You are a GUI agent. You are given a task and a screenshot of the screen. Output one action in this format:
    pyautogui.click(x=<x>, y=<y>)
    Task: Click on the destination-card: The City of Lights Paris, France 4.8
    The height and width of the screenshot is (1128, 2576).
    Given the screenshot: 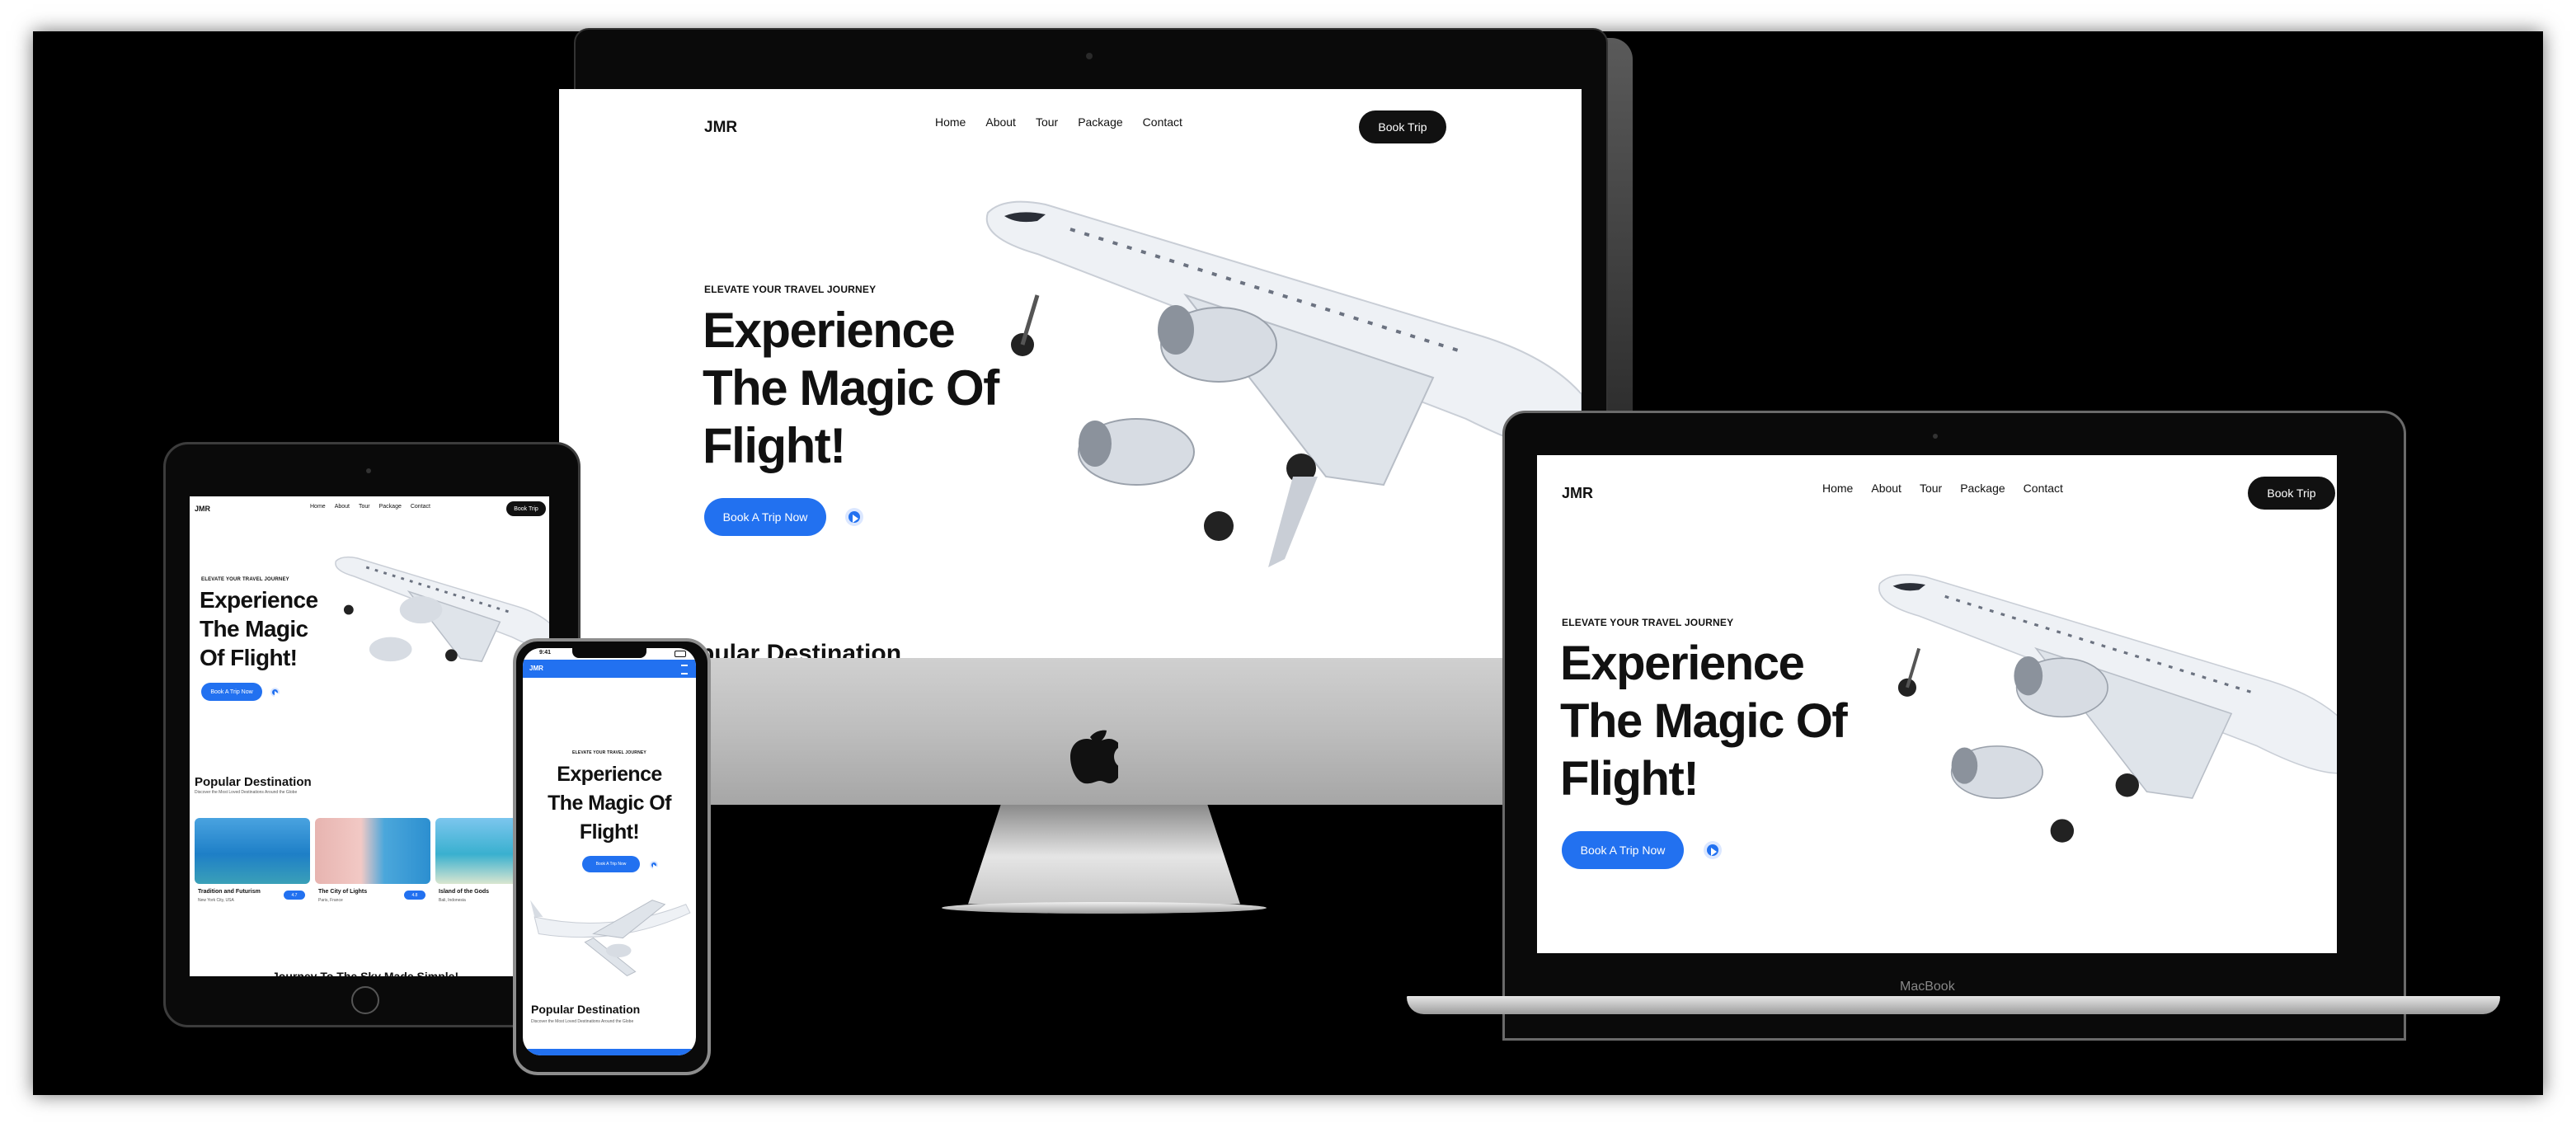 What is the action you would take?
    pyautogui.click(x=372, y=868)
    